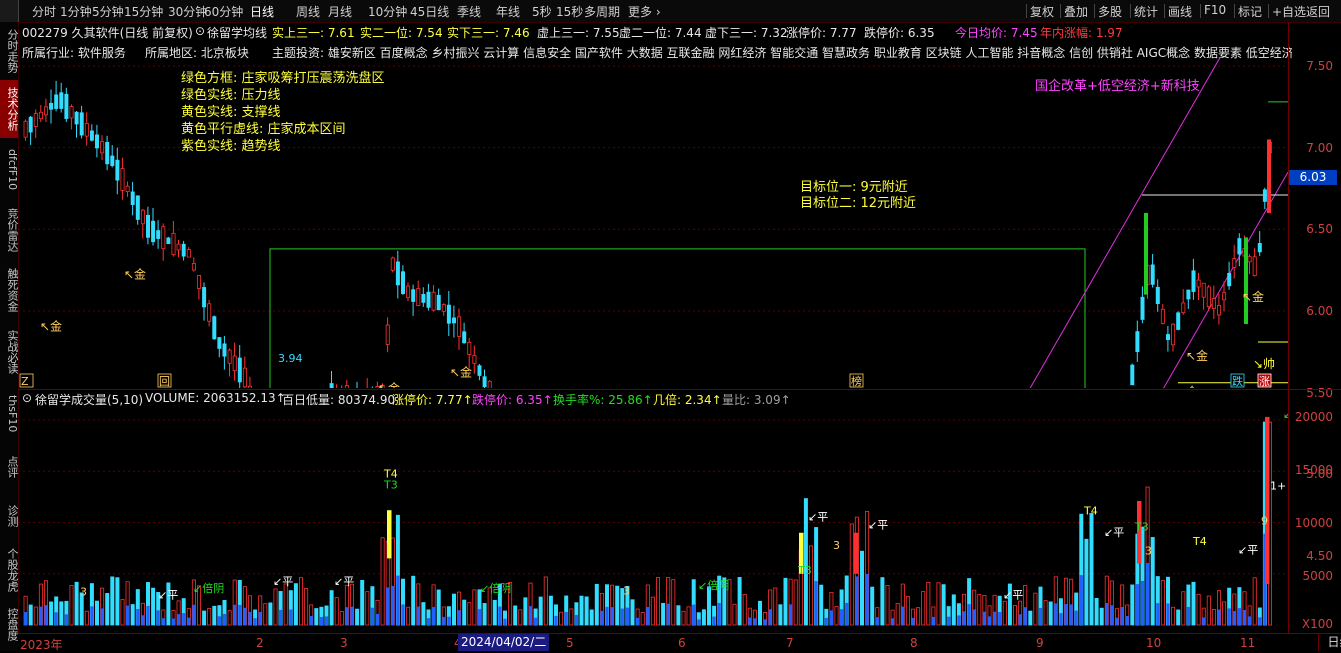  Describe the element at coordinates (1318, 11) in the screenshot. I see `toolbar-button-8: 返回` at that location.